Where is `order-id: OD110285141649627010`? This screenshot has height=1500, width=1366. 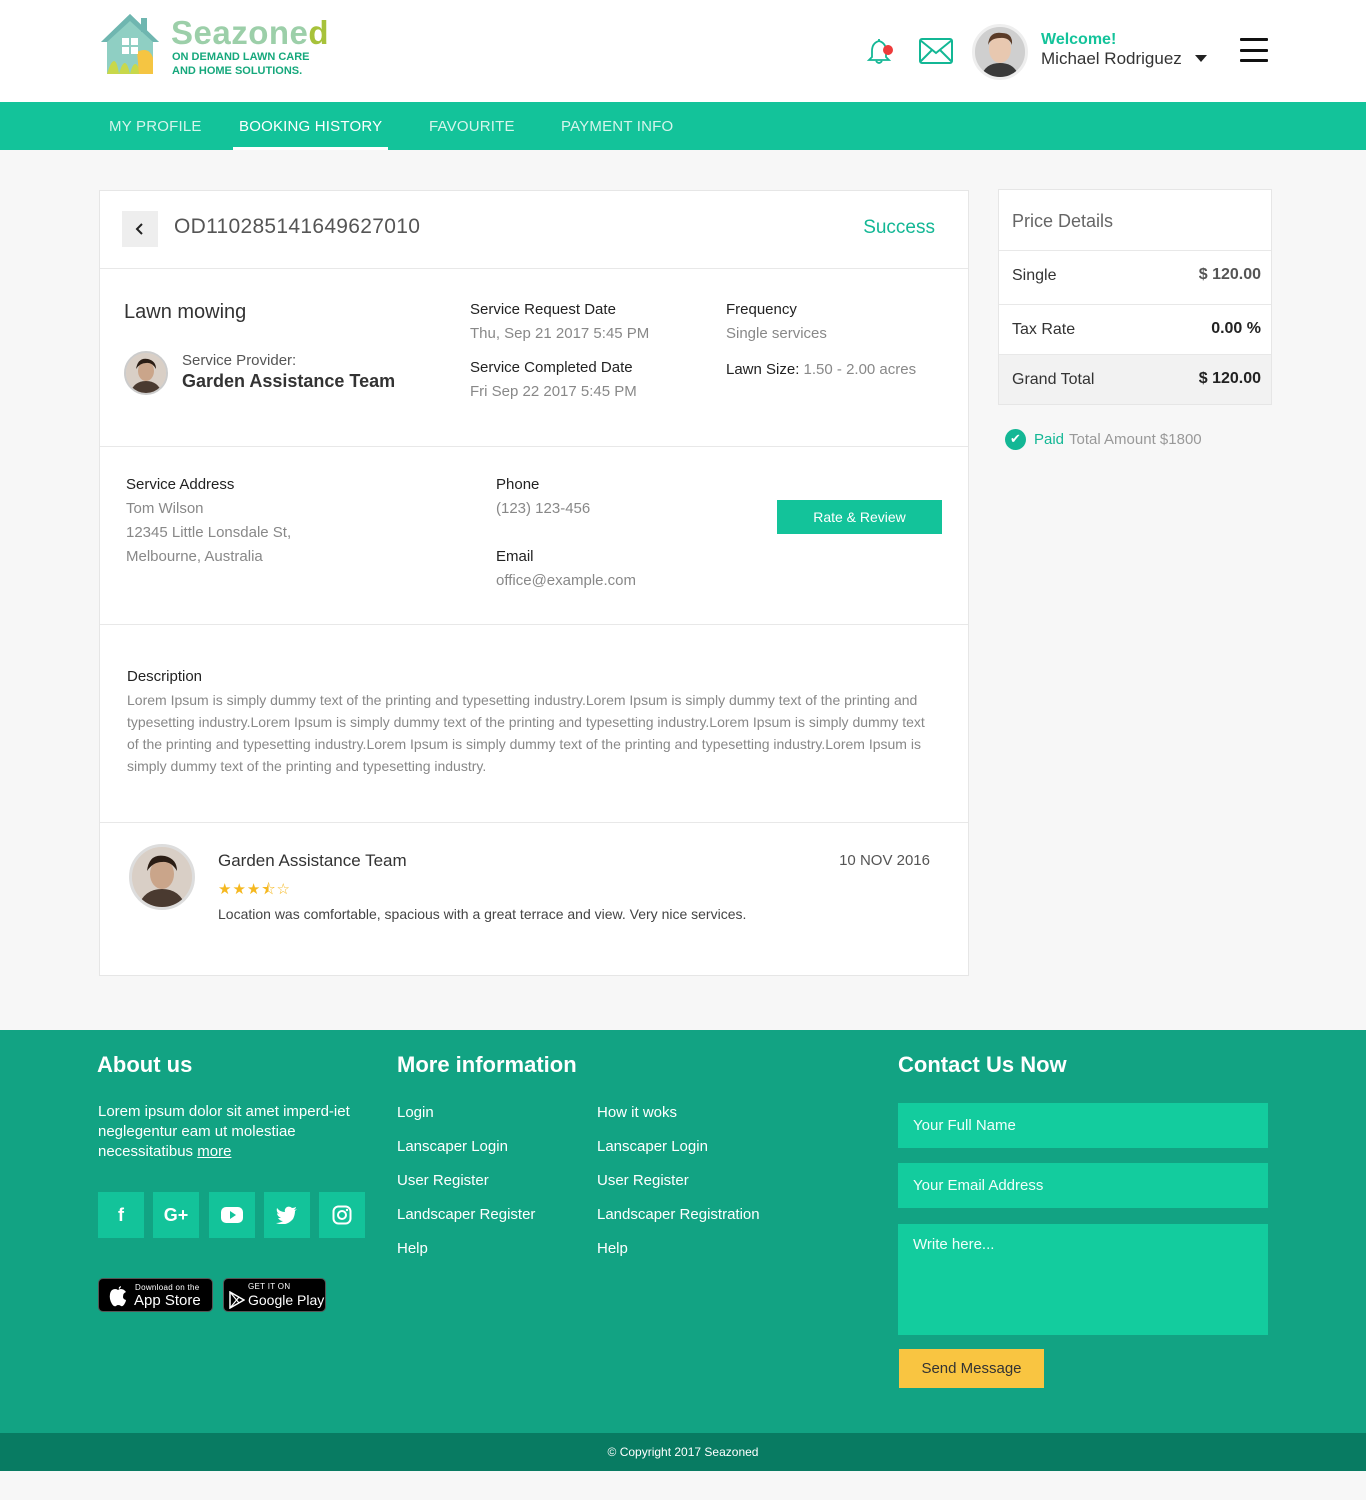 order-id: OD110285141649627010 is located at coordinates (297, 226).